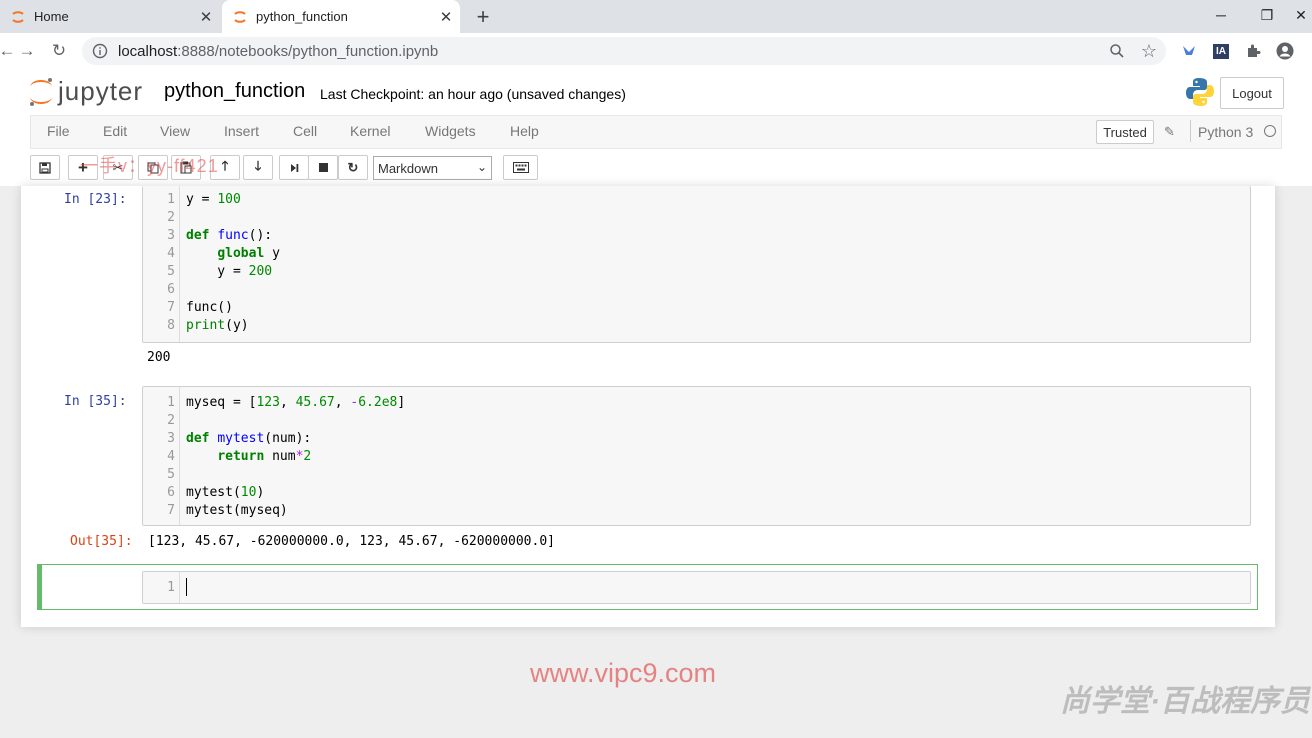 This screenshot has height=738, width=1312. I want to click on chevron-down-icon: ⌄, so click(481, 167).